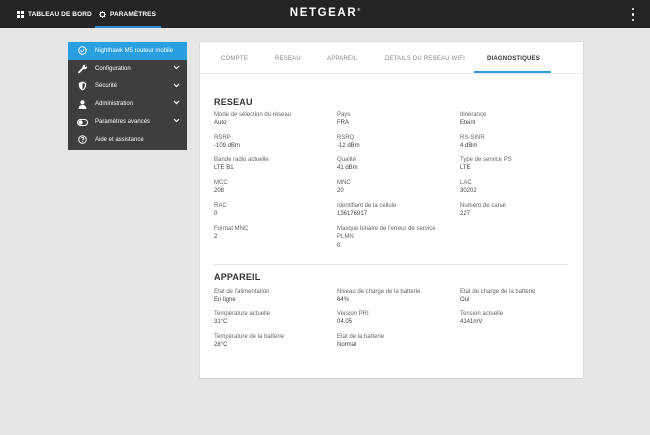 This screenshot has width=650, height=435. I want to click on sidebar-item-label: Sécurité, so click(106, 86).